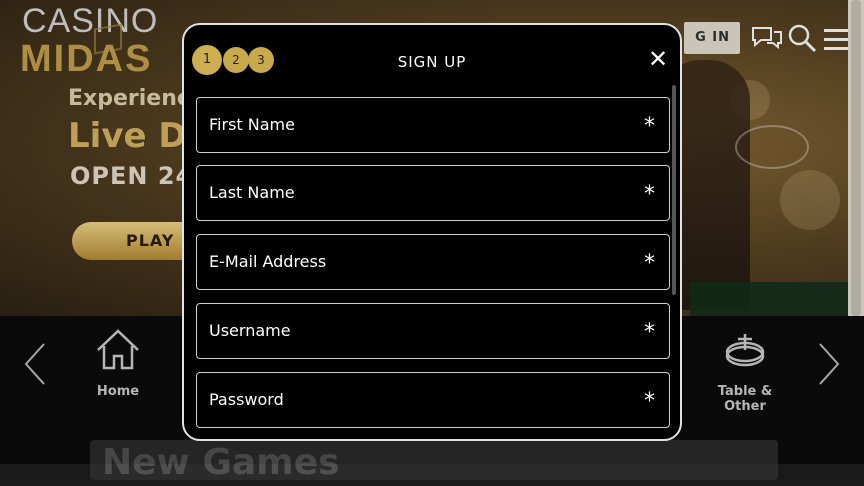 This screenshot has width=864, height=486. What do you see at coordinates (252, 192) in the screenshot?
I see `last-name-label: Last Name` at bounding box center [252, 192].